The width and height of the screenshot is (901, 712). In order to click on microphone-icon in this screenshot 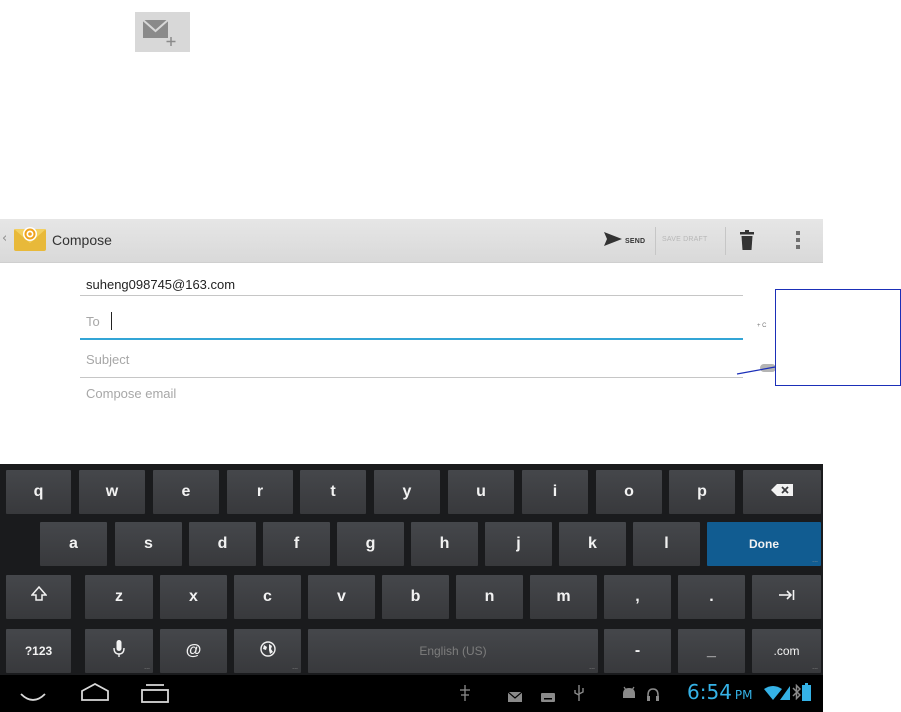, I will do `click(119, 651)`.